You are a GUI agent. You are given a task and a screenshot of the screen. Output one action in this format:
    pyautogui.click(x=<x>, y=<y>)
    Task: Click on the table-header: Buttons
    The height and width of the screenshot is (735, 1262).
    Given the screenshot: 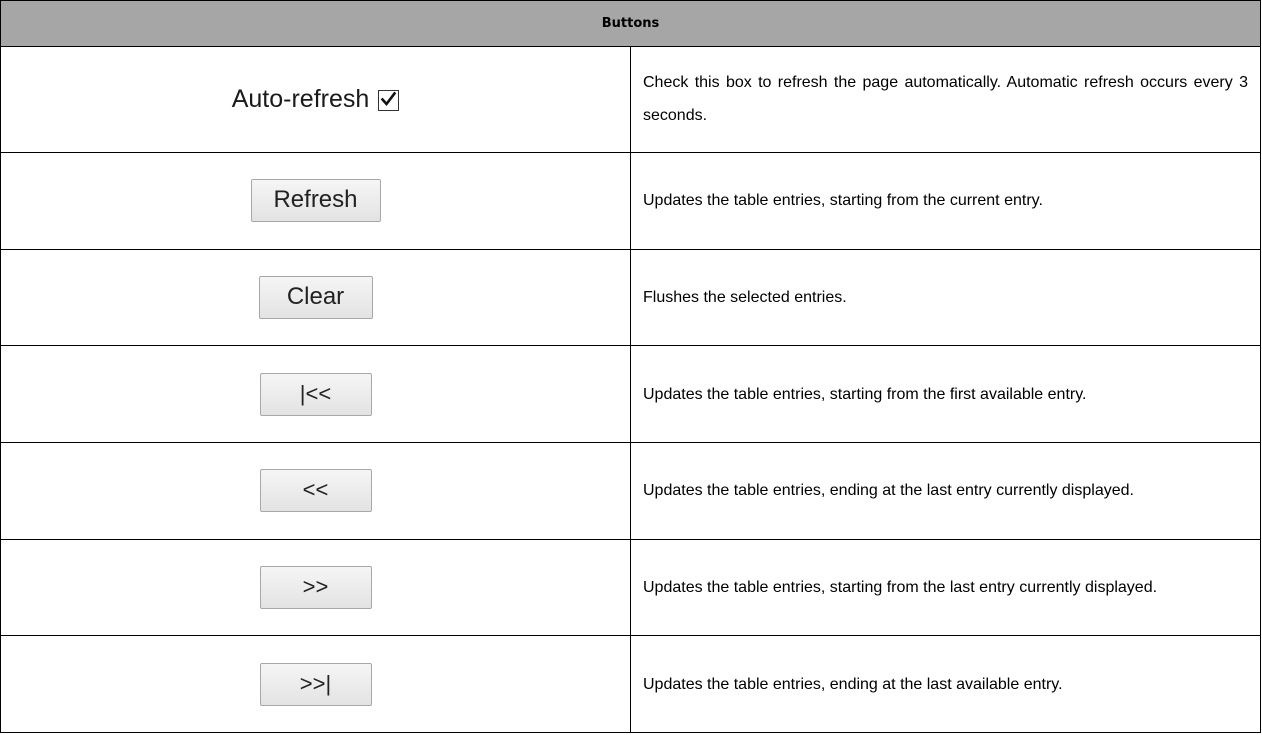 What is the action you would take?
    pyautogui.click(x=630, y=24)
    